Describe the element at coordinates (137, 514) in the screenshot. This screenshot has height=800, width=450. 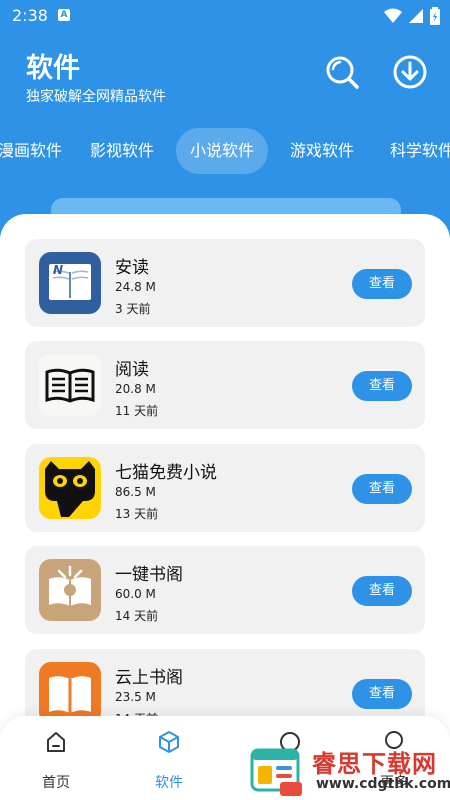
I see `app-date: 13 天前` at that location.